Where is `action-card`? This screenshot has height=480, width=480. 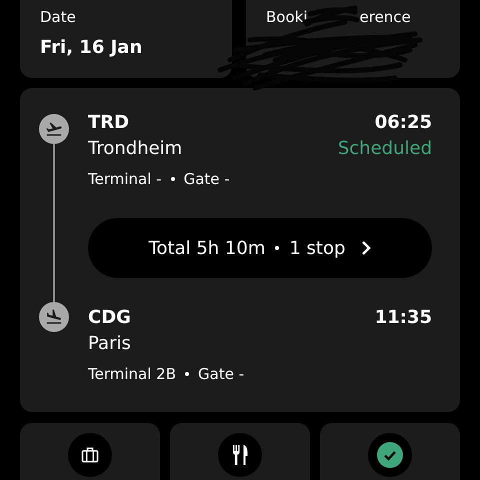 action-card is located at coordinates (390, 451).